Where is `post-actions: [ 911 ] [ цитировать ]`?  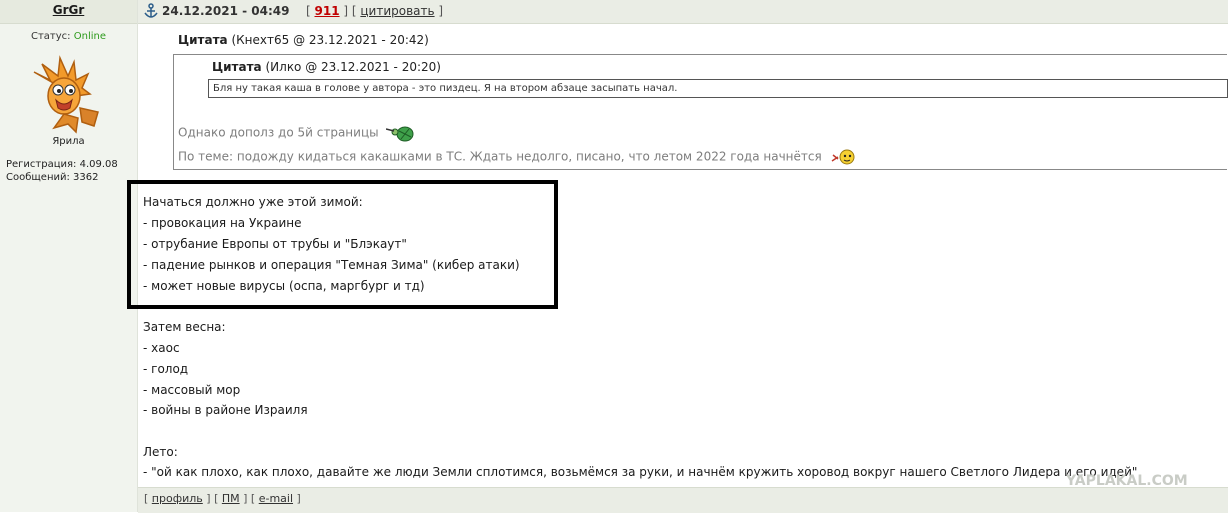
post-actions: [ 911 ] [ цитировать ] is located at coordinates (375, 11).